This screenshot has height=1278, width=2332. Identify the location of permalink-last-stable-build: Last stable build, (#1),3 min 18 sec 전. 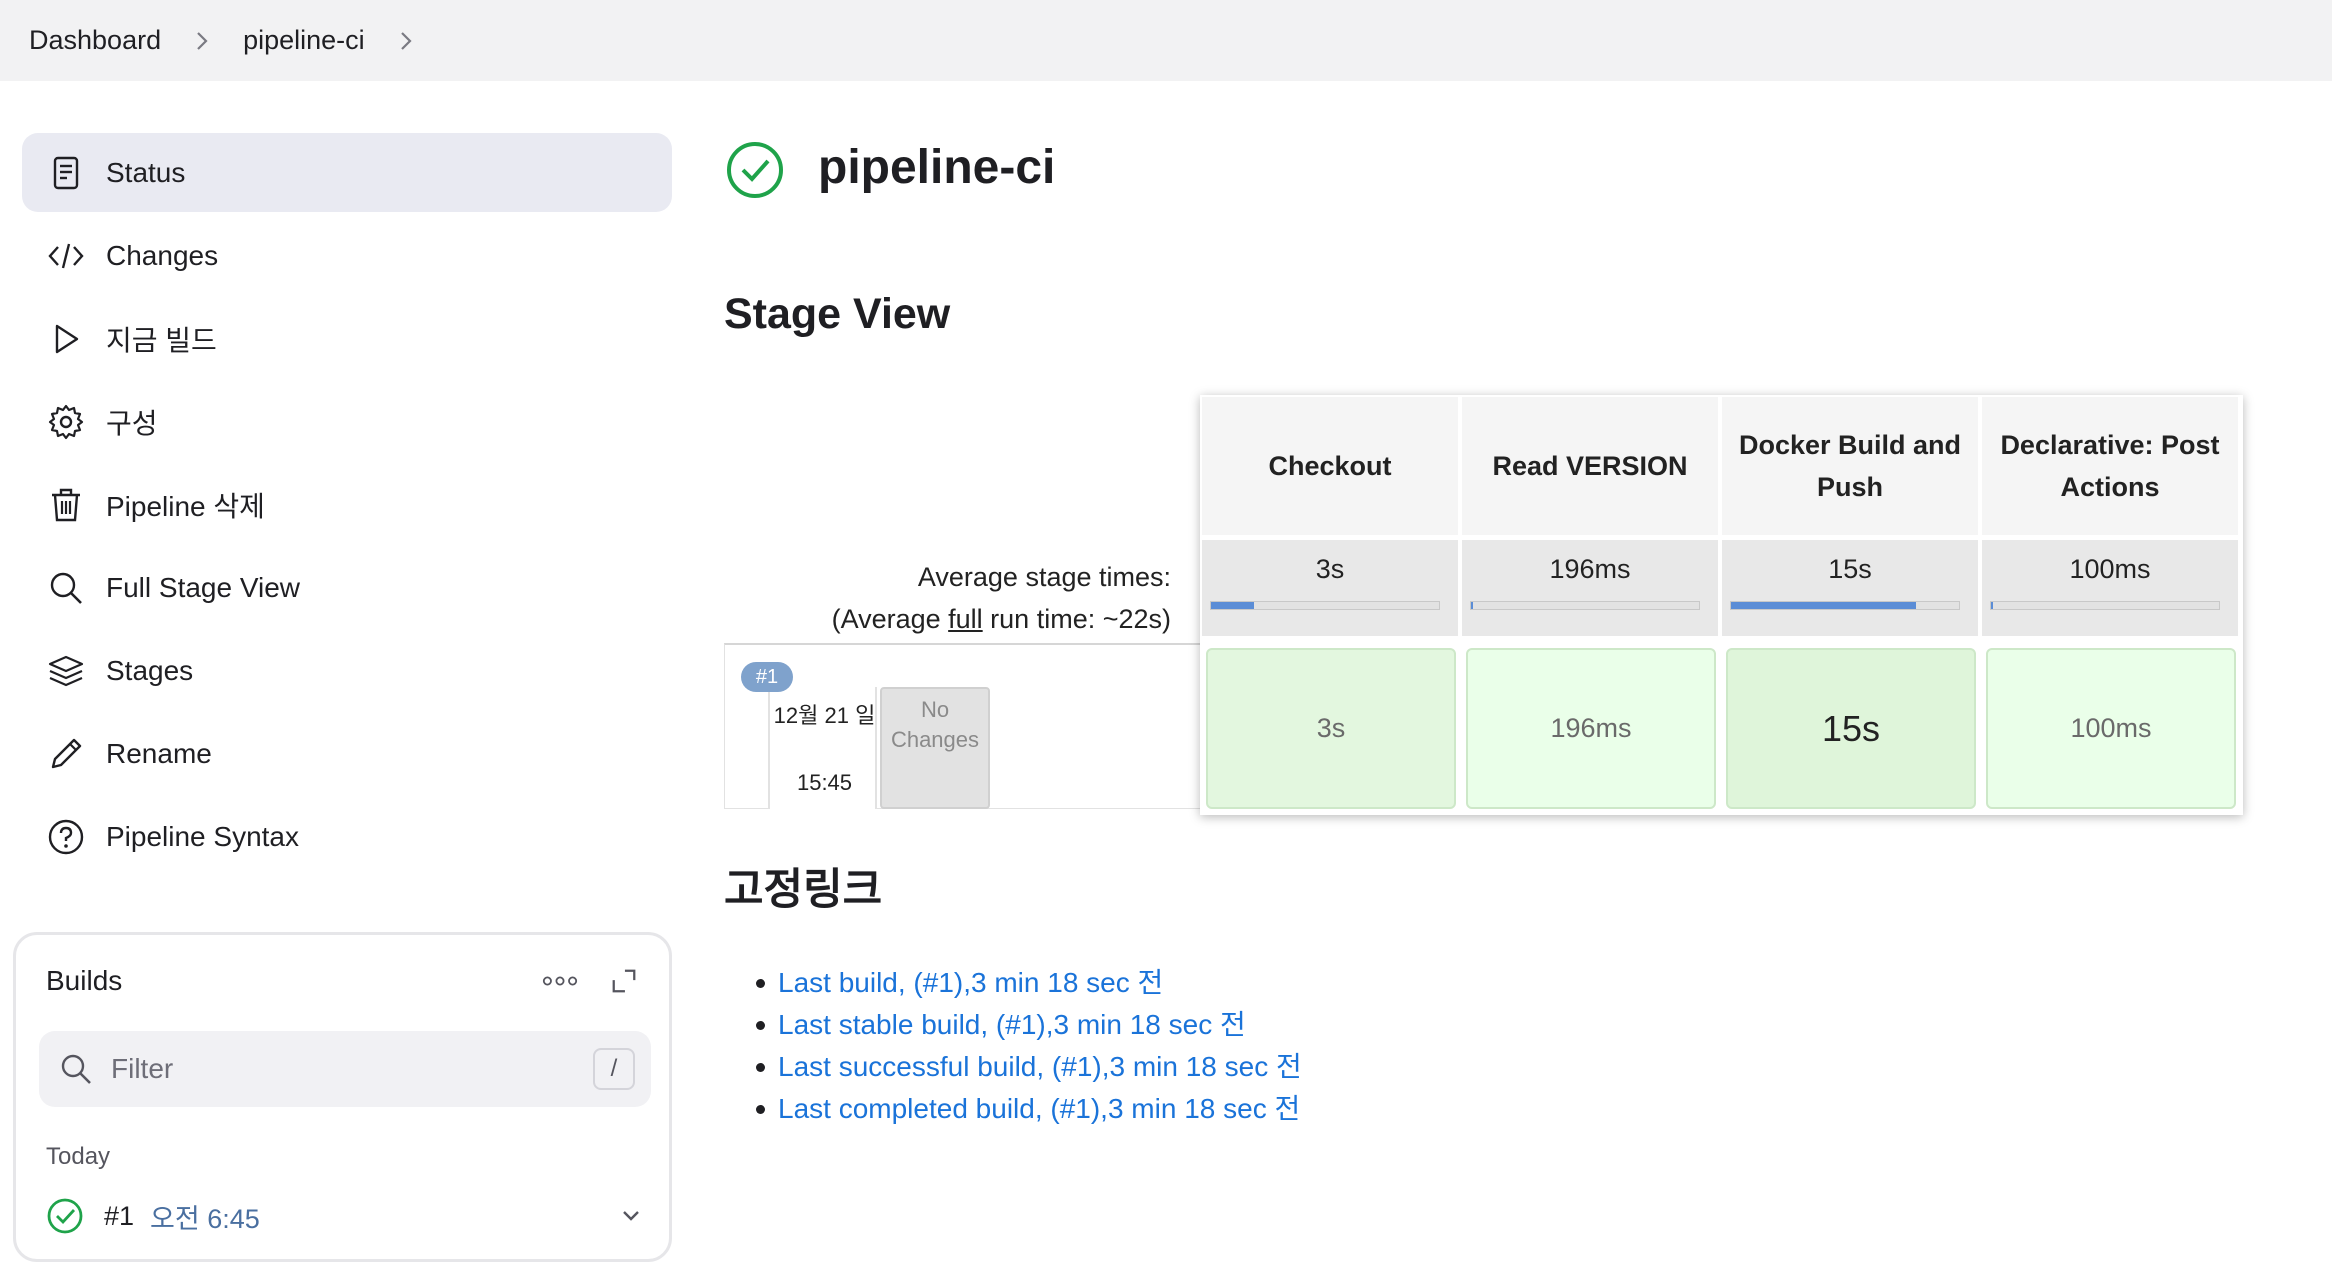
(1012, 1024).